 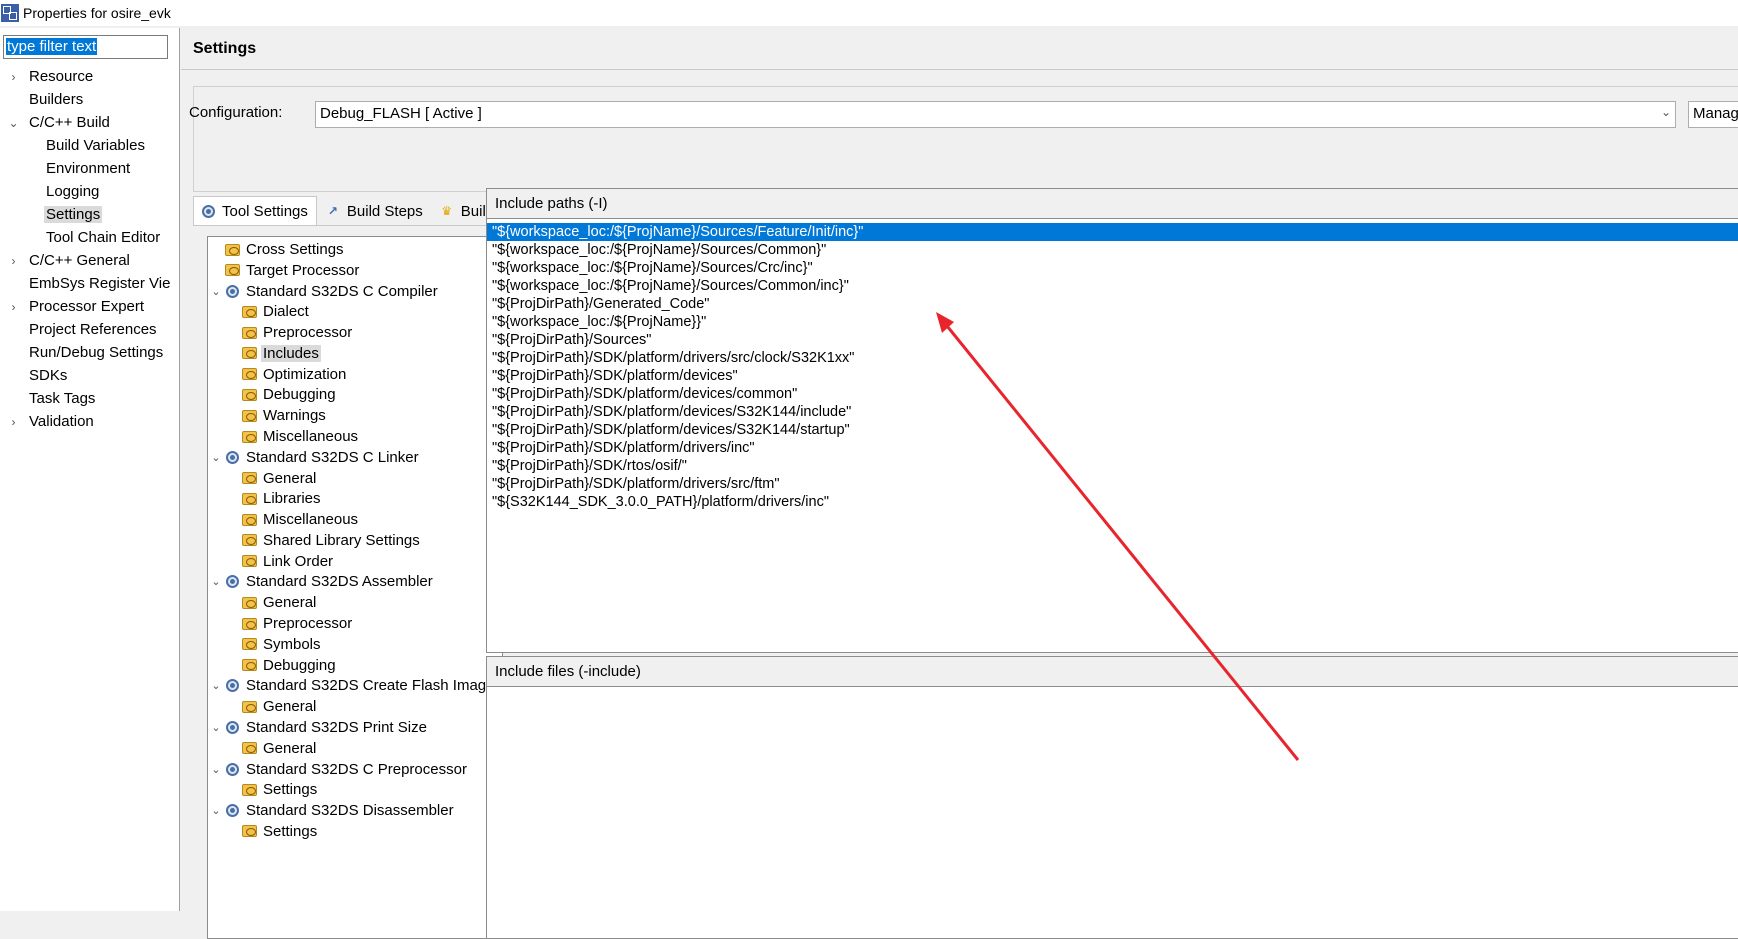 I want to click on option-category: Includes, so click(x=273, y=353).